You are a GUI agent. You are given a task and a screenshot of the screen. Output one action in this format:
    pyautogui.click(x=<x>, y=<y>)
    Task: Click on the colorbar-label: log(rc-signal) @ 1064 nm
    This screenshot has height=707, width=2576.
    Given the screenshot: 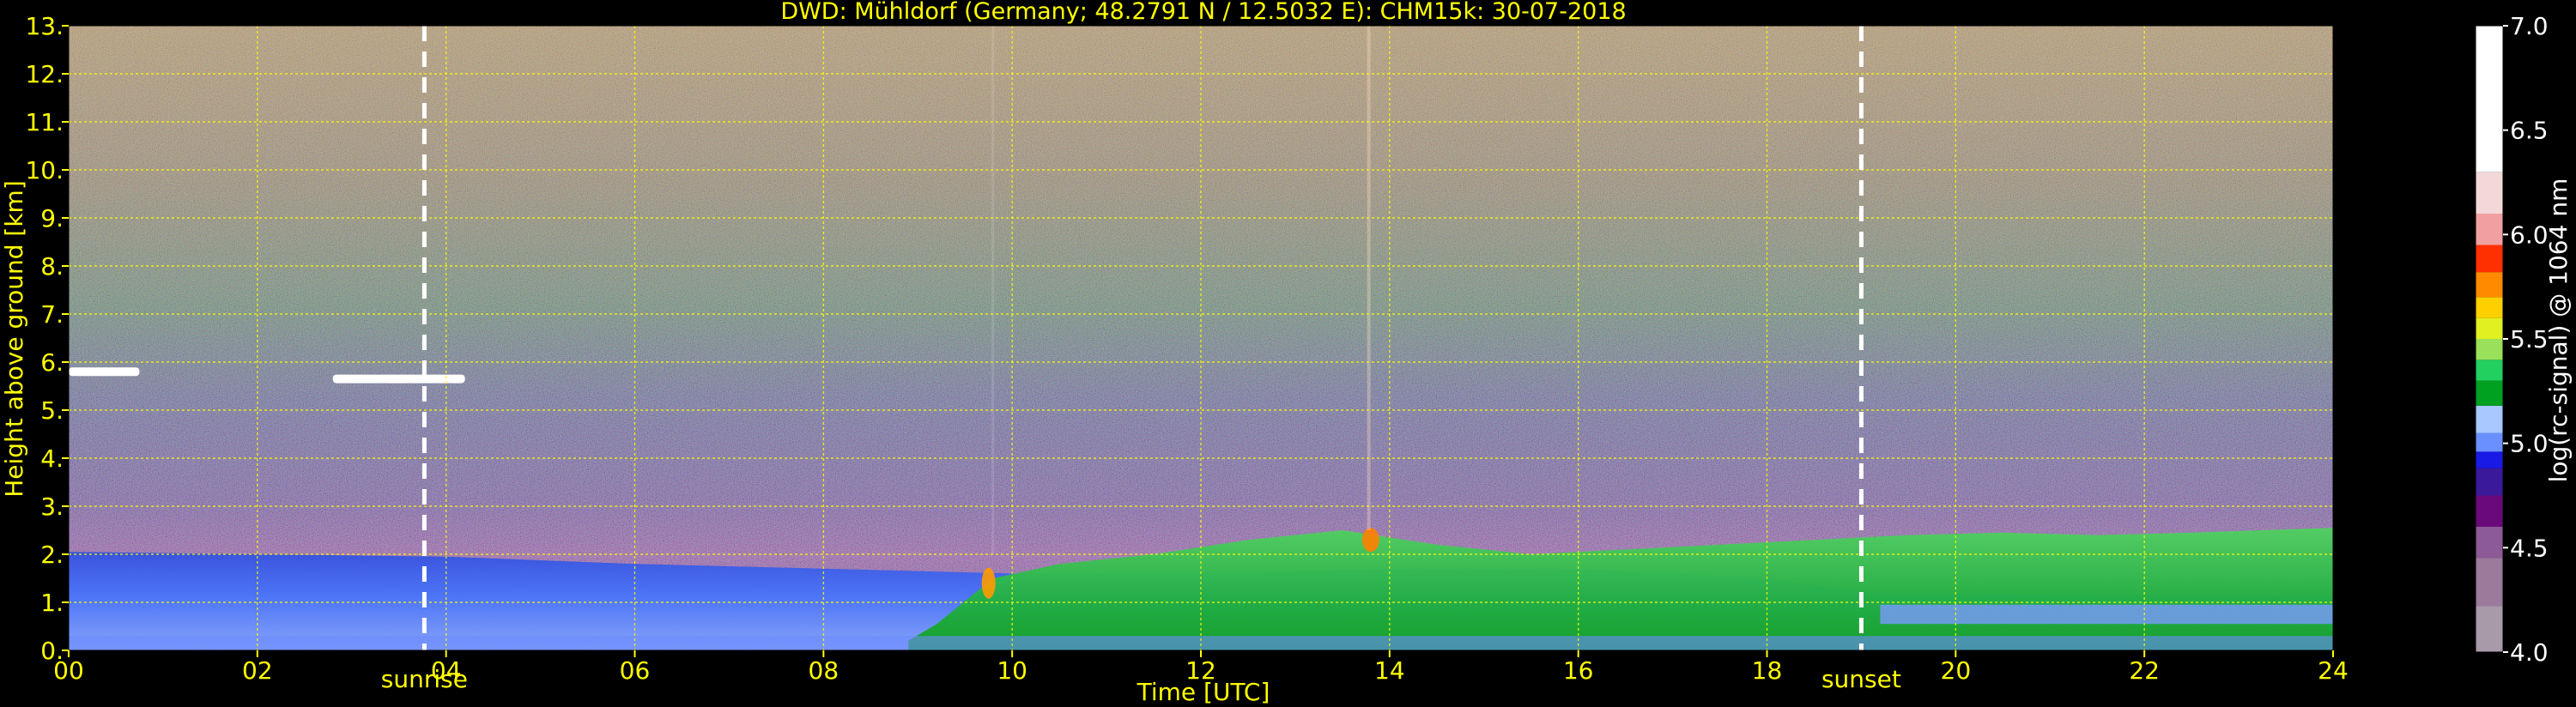 What is the action you would take?
    pyautogui.click(x=2558, y=331)
    